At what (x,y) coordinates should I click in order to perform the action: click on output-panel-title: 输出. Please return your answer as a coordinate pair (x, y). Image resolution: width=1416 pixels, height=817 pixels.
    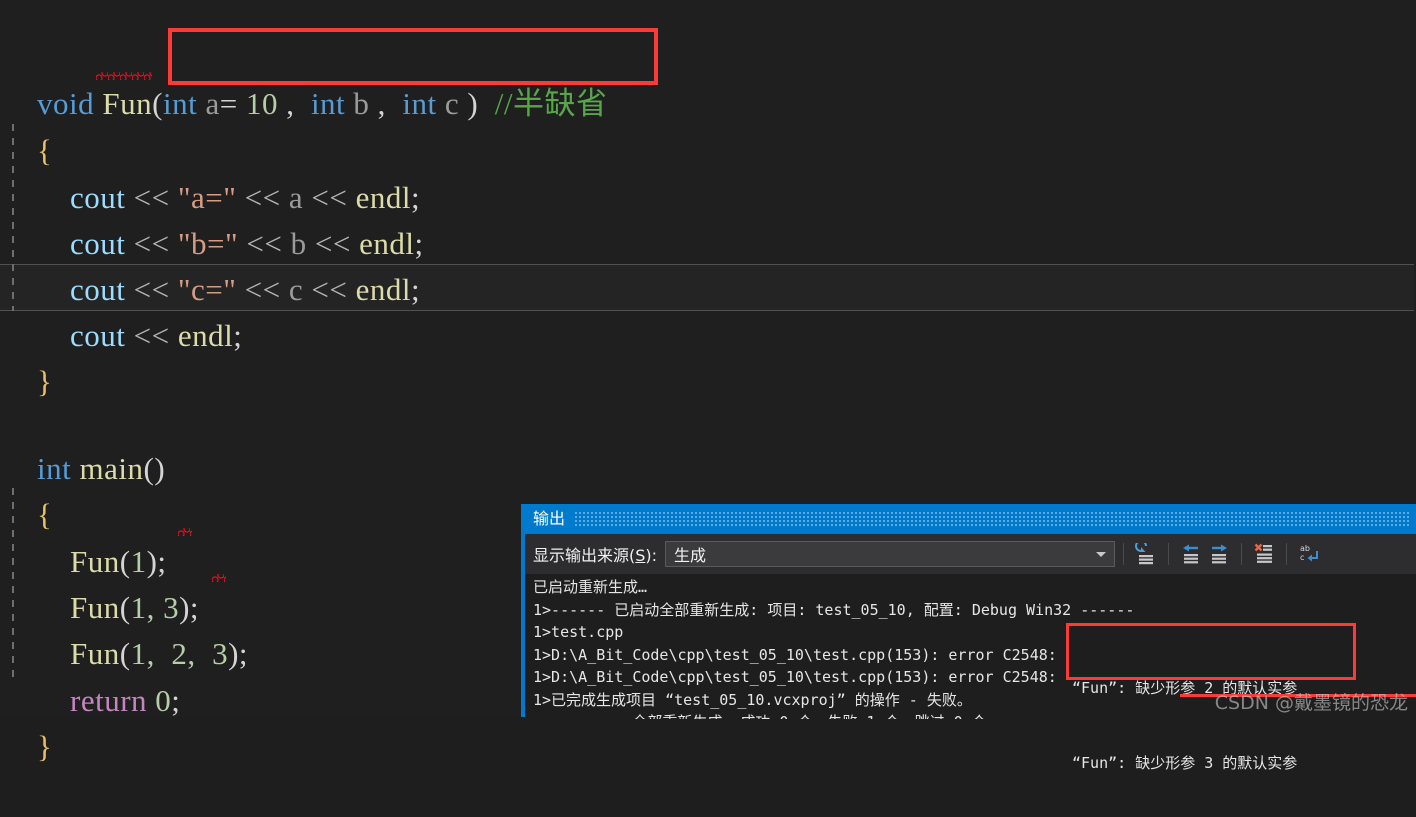
    Looking at the image, I should click on (549, 518).